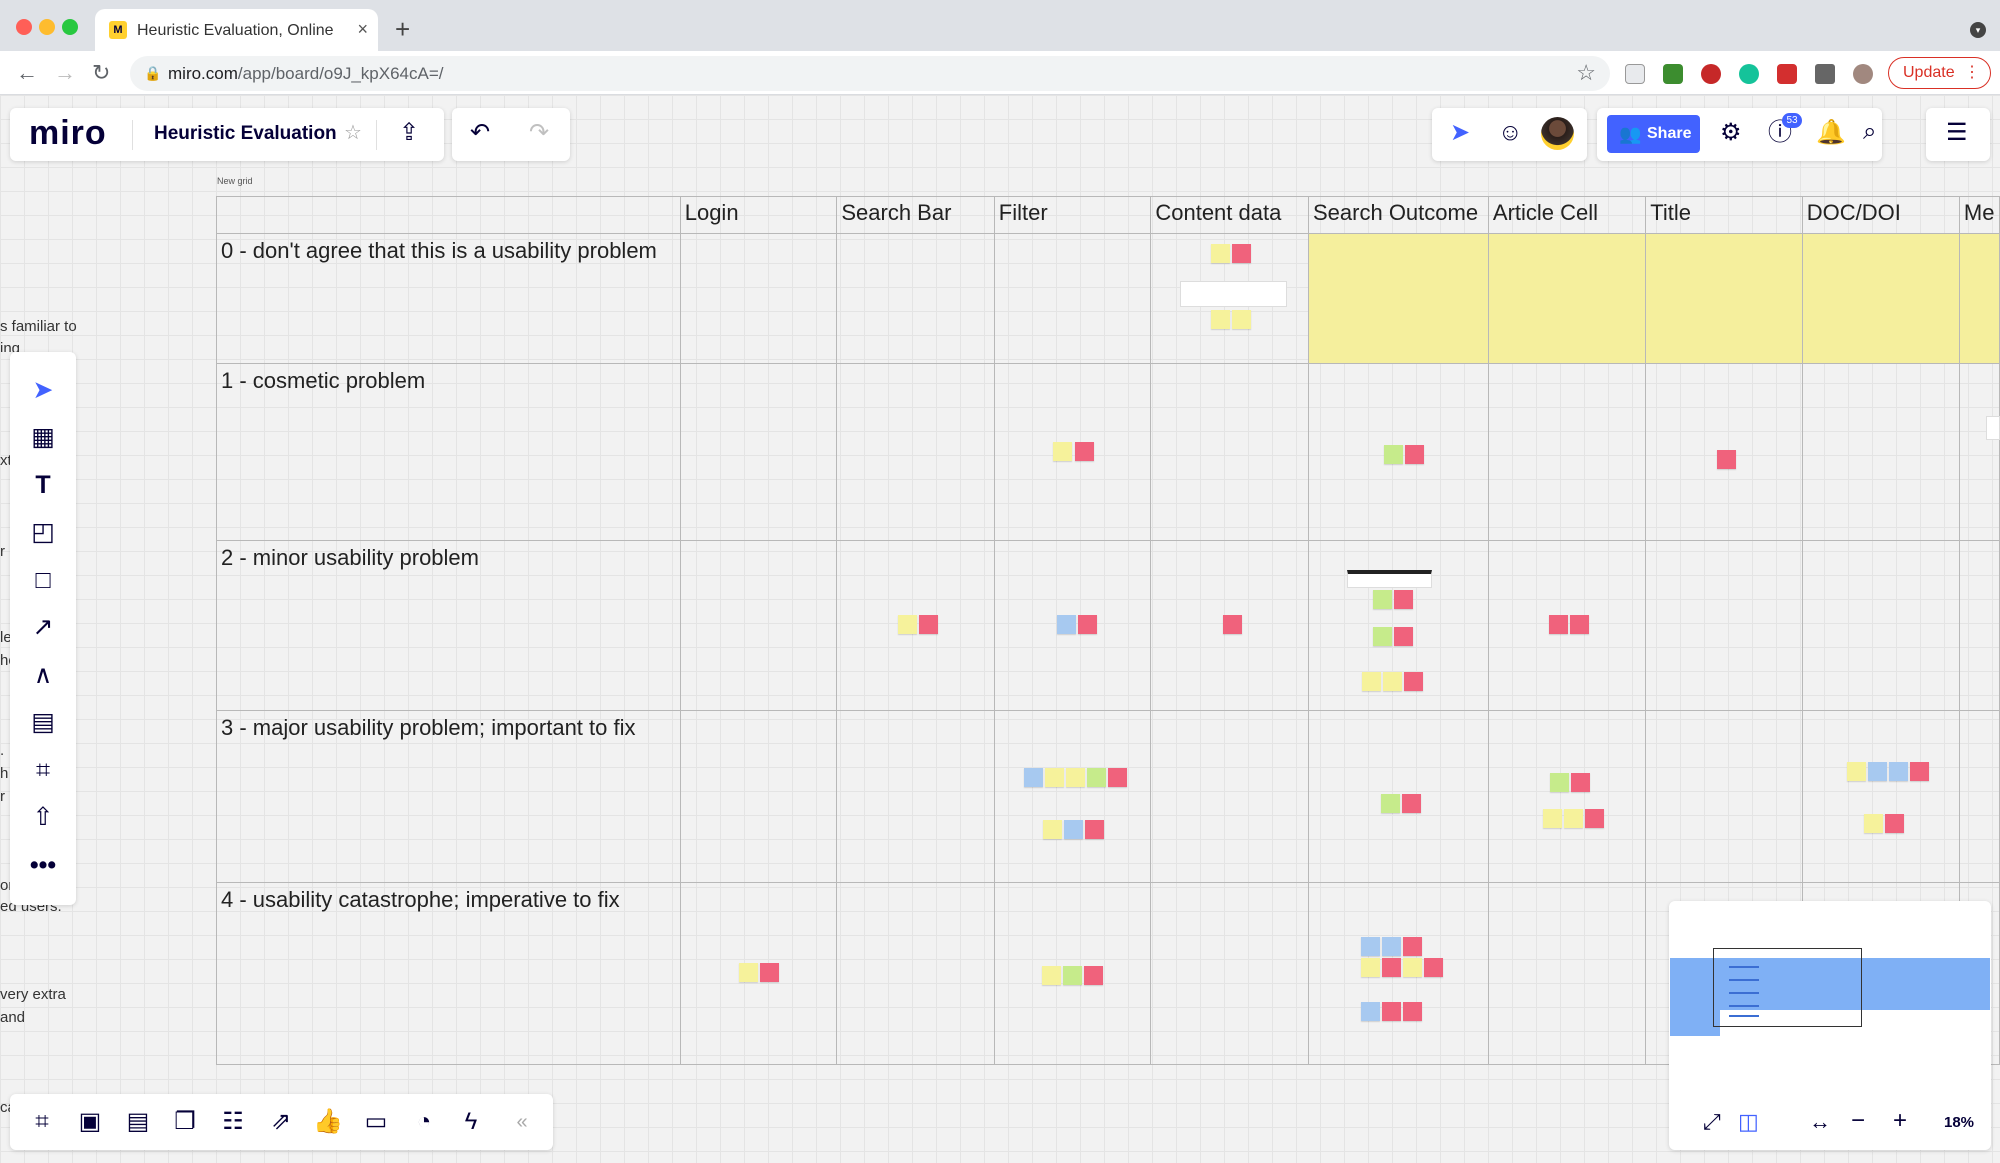  I want to click on maximize-window-button, so click(70, 27).